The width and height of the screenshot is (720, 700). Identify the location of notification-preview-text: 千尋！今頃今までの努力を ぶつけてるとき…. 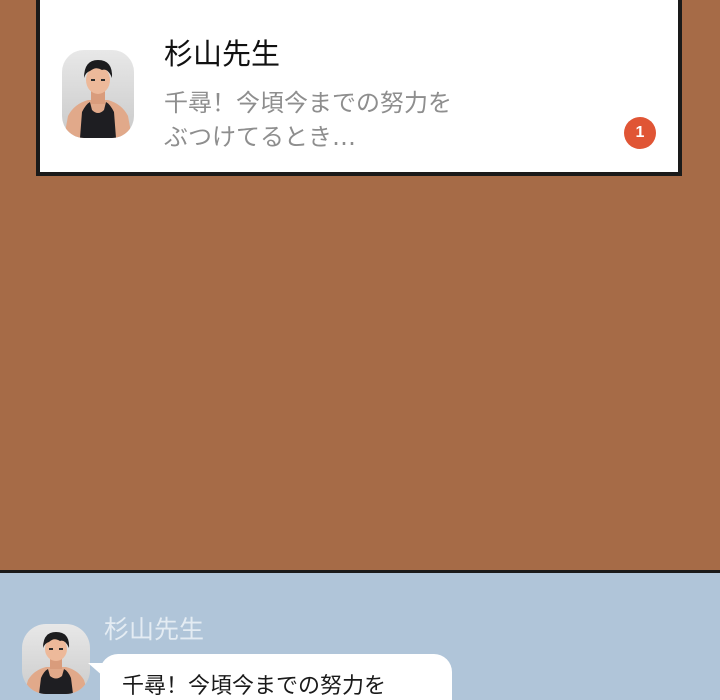
(308, 120).